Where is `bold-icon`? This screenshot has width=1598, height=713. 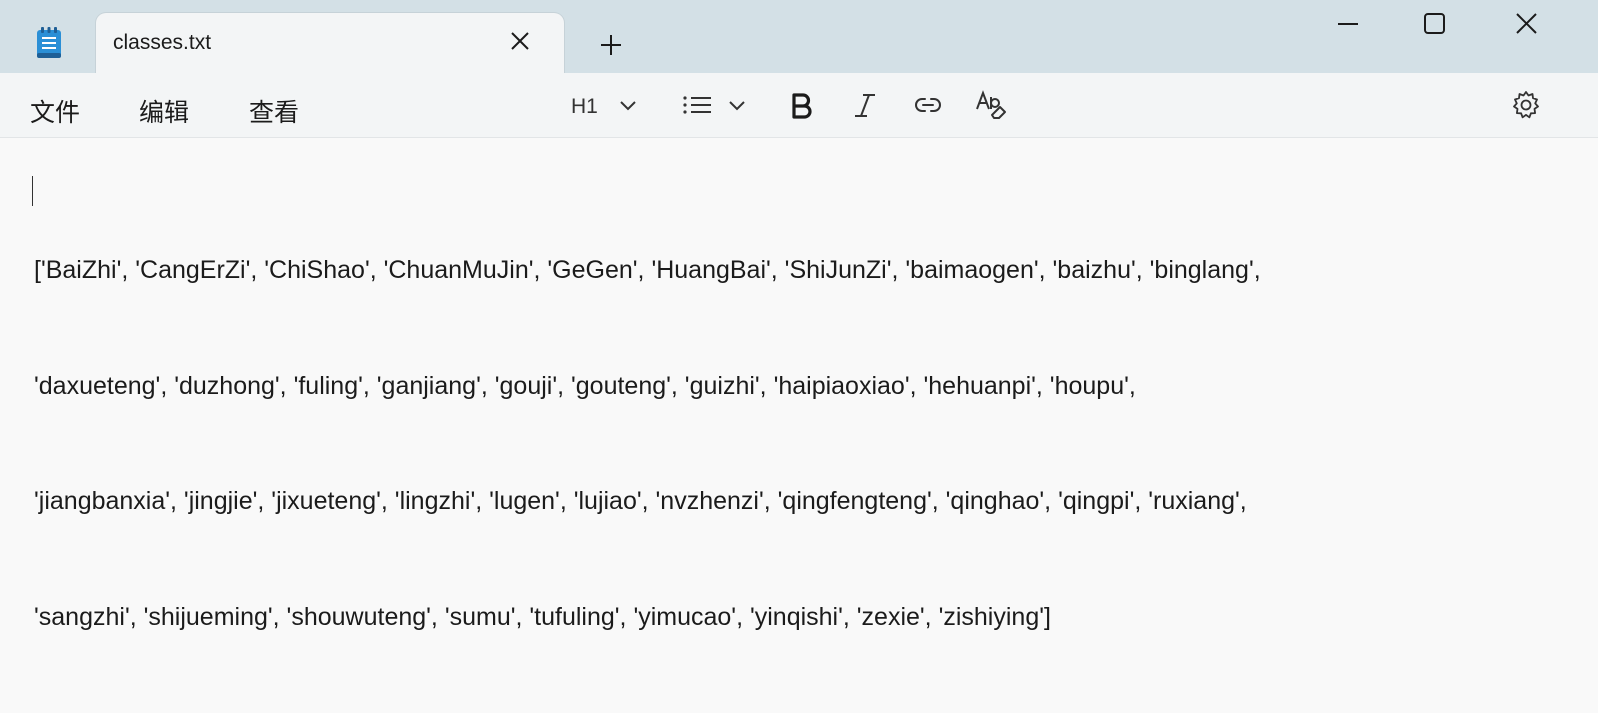 bold-icon is located at coordinates (801, 105).